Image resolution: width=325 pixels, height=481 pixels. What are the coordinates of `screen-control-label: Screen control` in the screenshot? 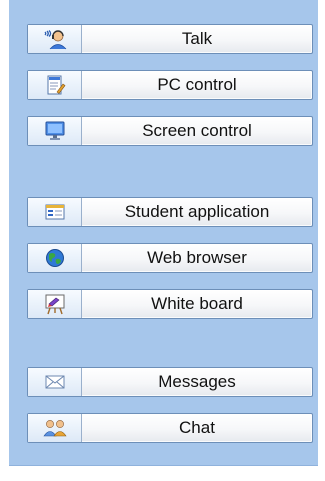 It's located at (197, 130).